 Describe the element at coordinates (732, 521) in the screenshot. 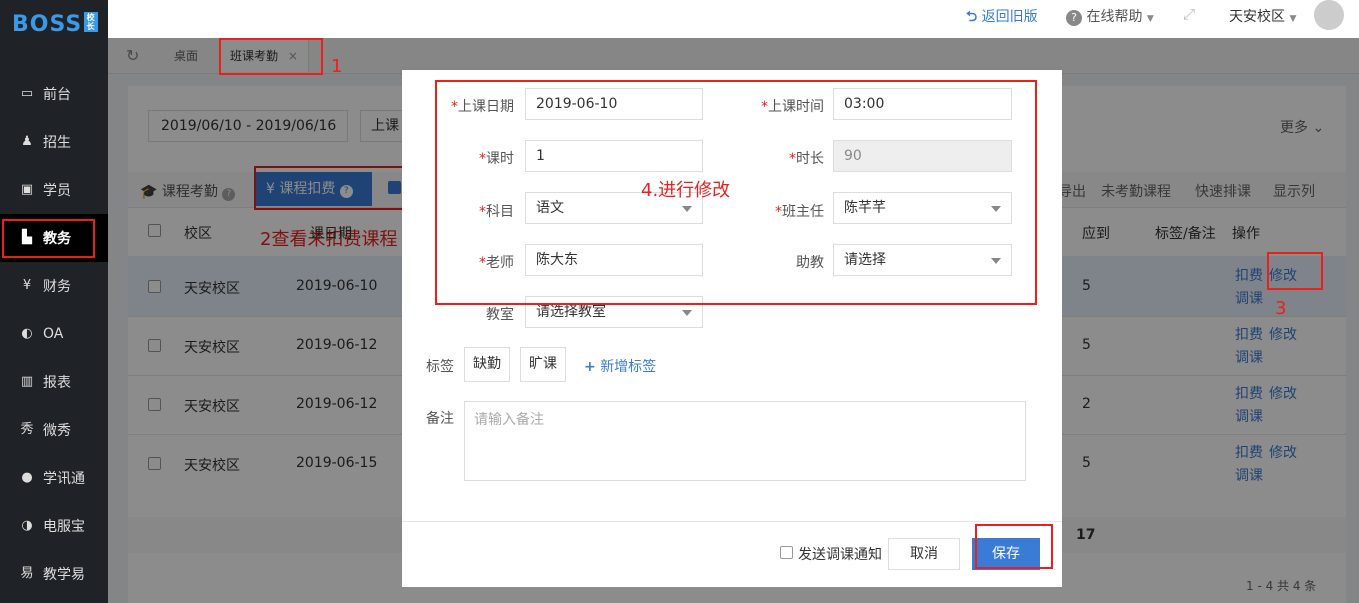

I see `modal-footer-divider` at that location.